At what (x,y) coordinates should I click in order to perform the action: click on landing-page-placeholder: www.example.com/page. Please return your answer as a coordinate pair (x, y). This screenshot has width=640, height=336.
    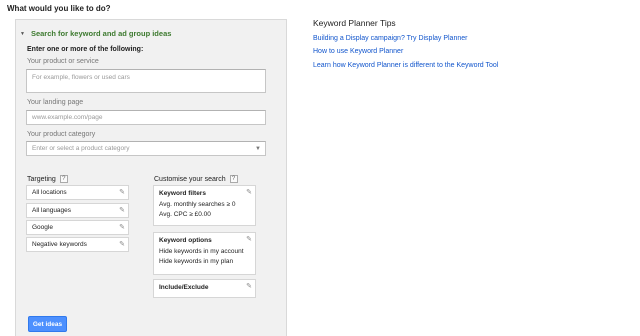
    Looking at the image, I should click on (67, 117).